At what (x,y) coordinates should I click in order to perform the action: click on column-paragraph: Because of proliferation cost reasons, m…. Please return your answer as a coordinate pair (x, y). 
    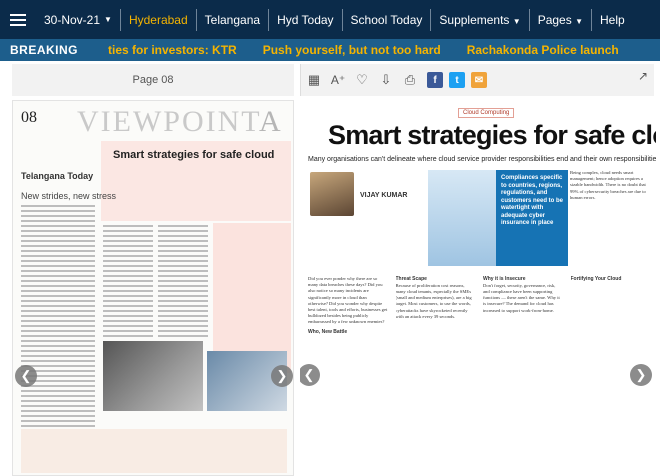
    Looking at the image, I should click on (433, 300).